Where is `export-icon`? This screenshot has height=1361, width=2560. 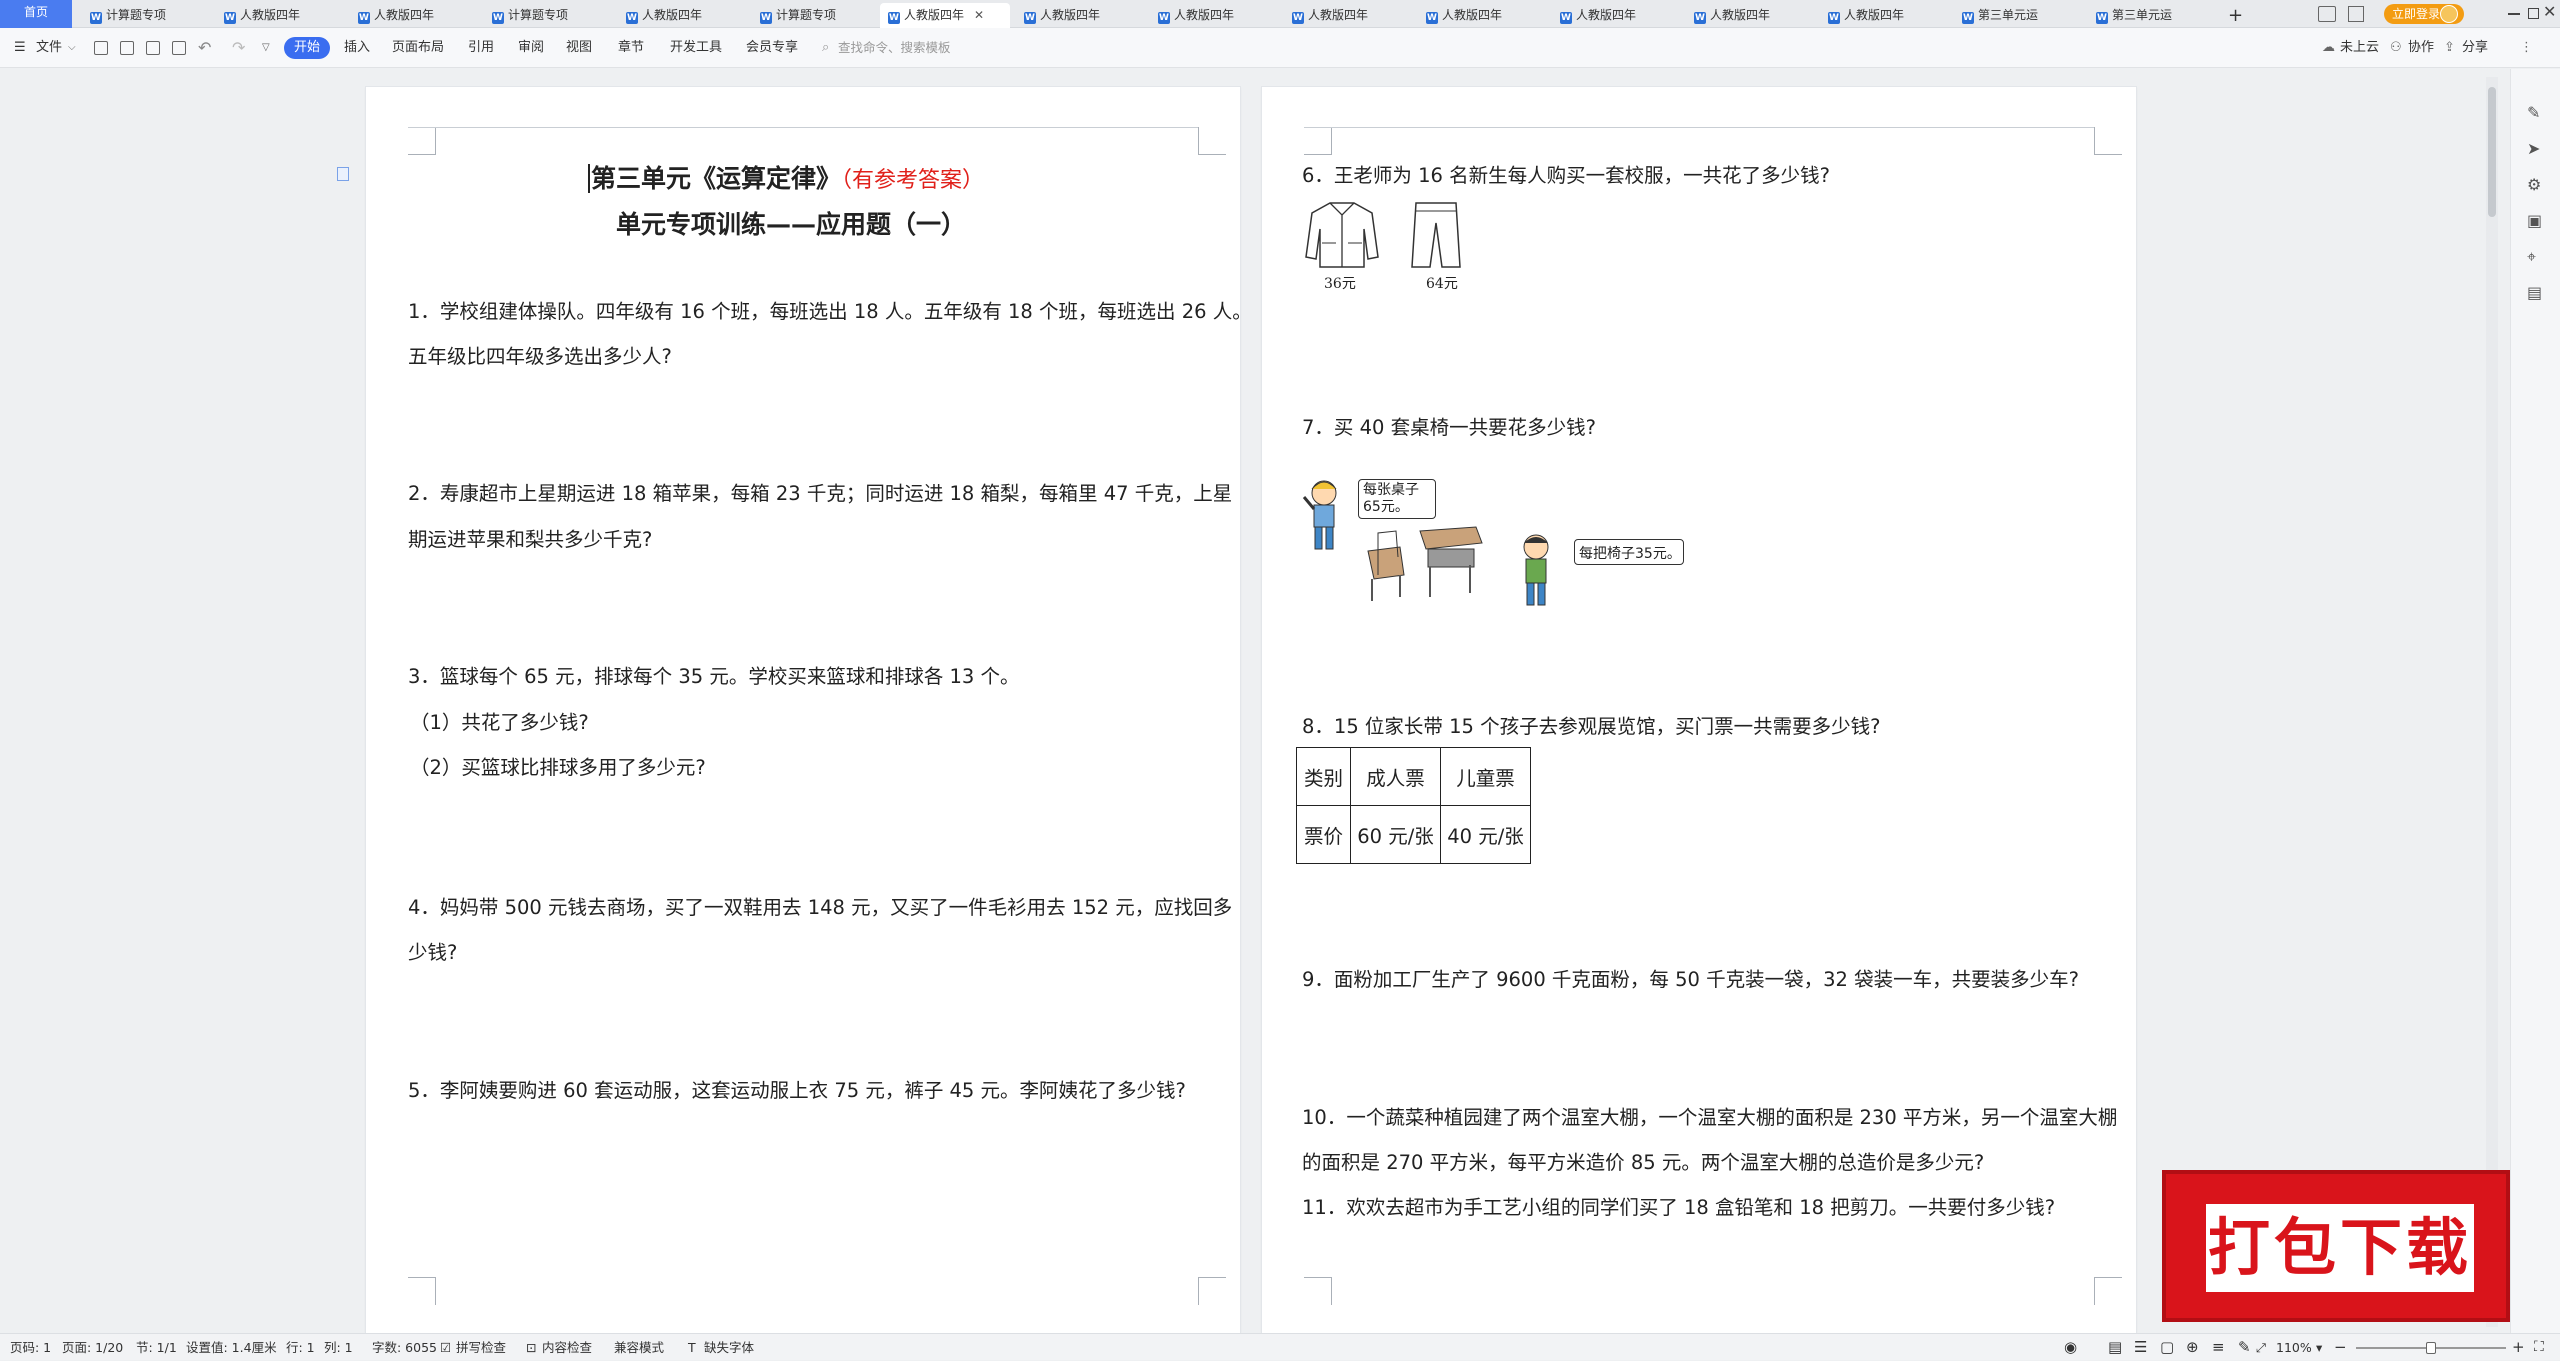 export-icon is located at coordinates (127, 48).